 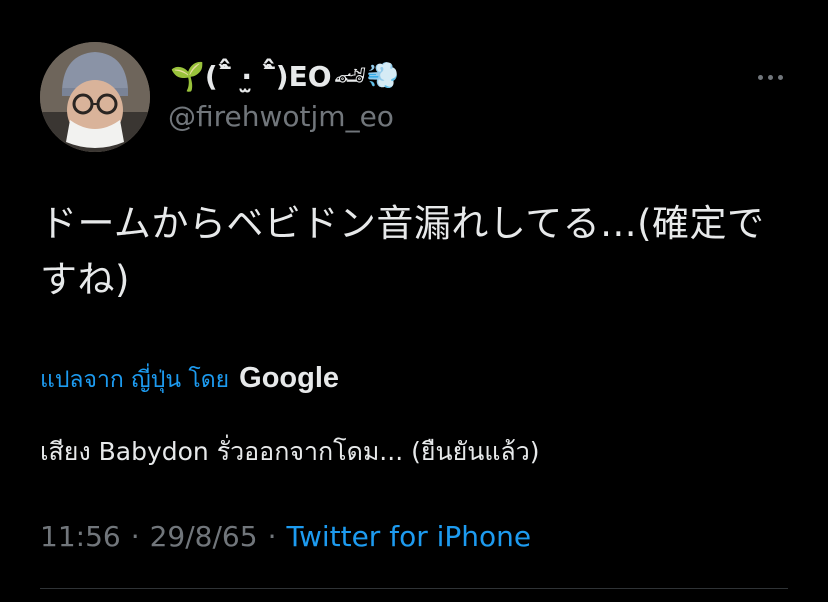 I want to click on tweet-source-link: Twitter for iPhone, so click(x=408, y=536).